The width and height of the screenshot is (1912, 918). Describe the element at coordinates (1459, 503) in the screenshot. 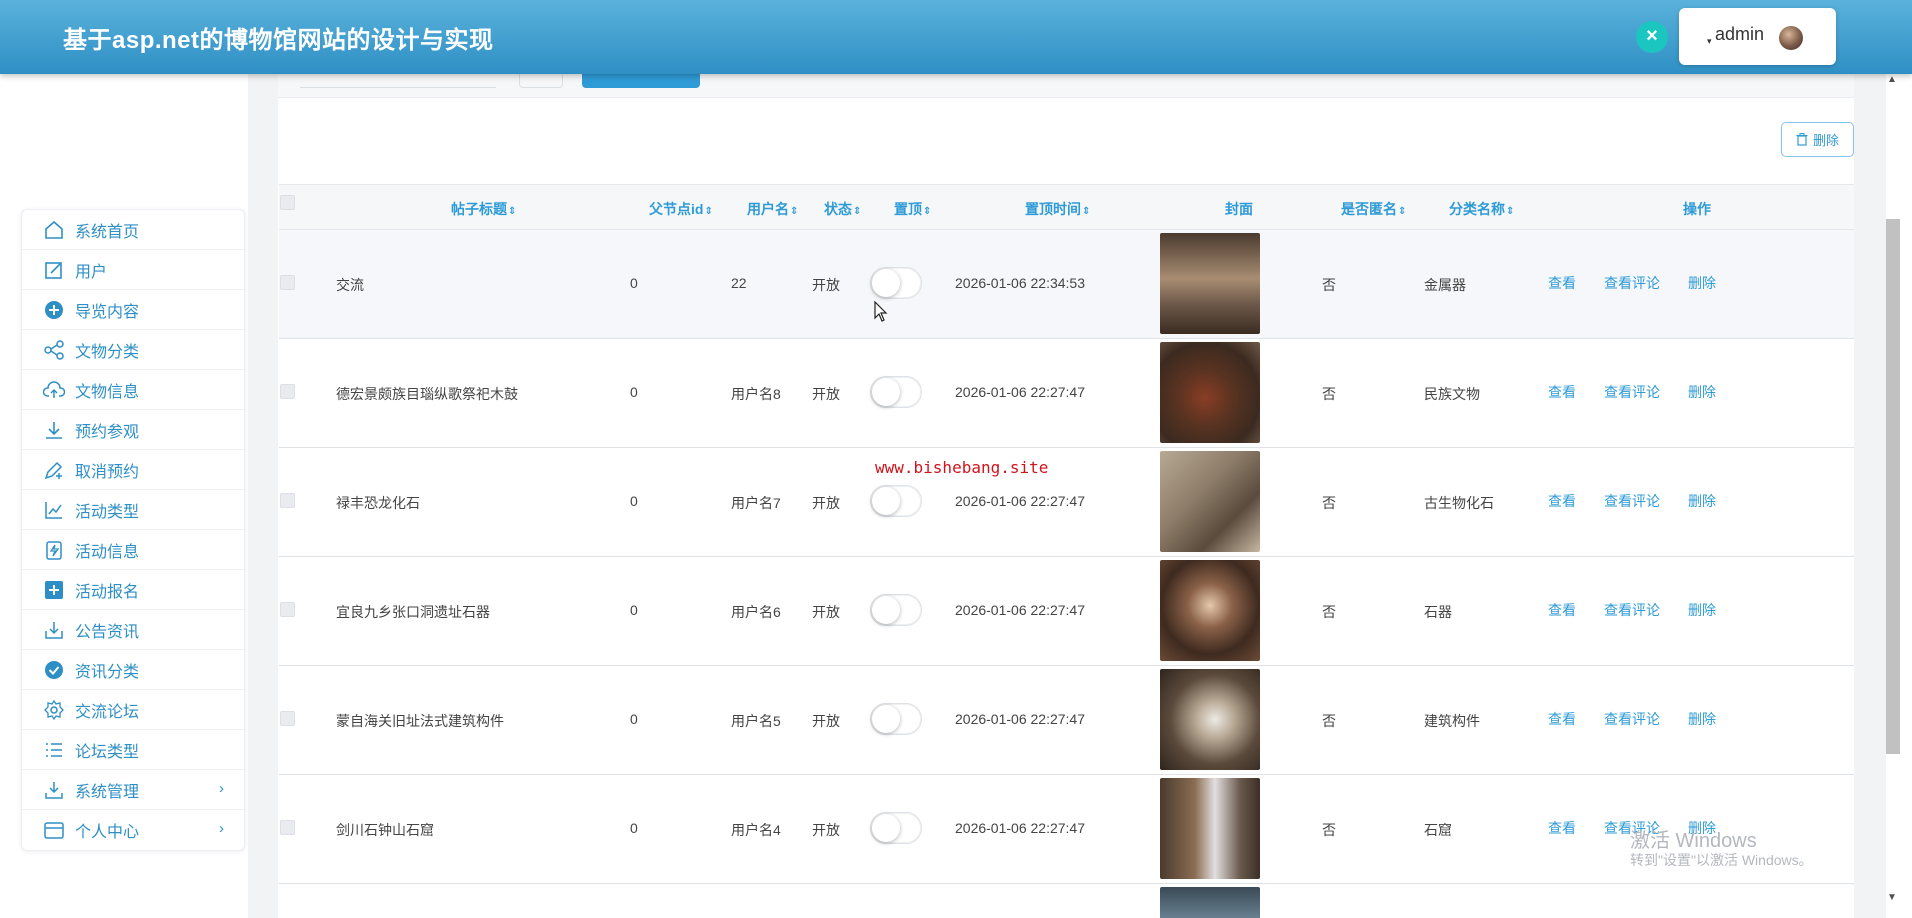

I see `cell-category: 古生物化石` at that location.